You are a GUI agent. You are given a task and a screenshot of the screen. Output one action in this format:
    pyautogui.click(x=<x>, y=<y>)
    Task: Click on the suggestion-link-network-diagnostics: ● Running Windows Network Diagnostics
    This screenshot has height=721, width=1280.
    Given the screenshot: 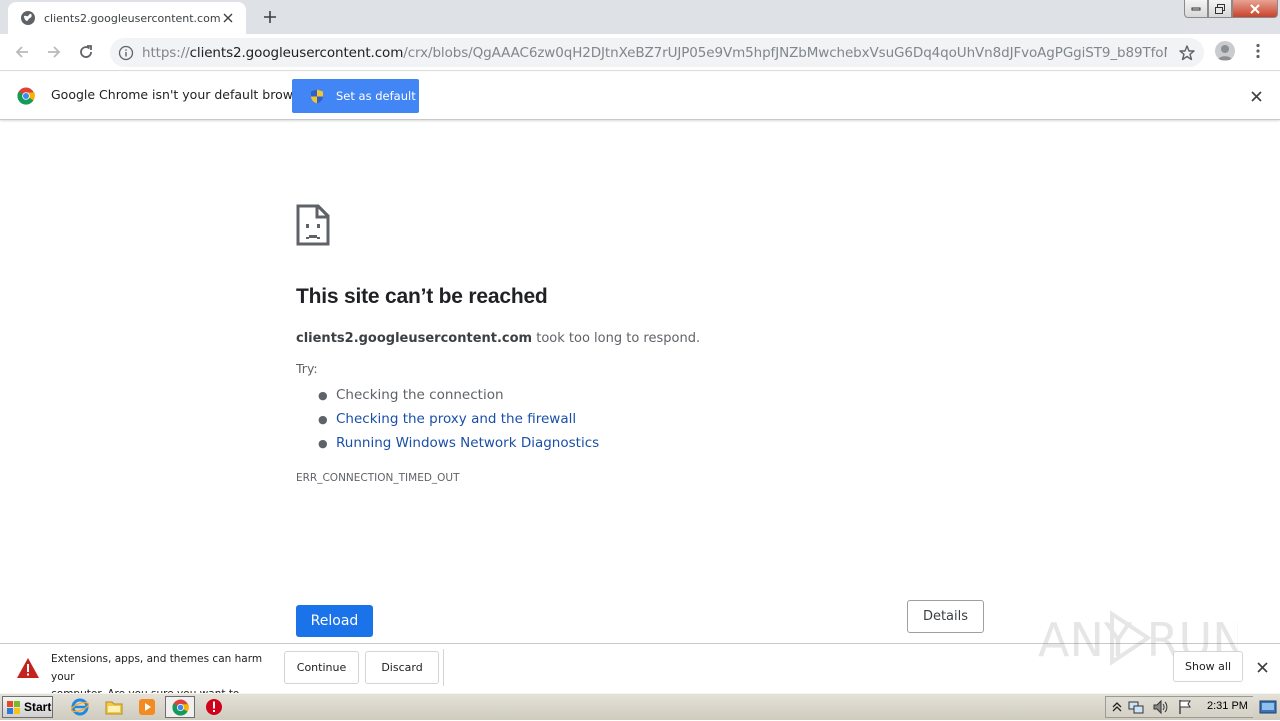 What is the action you would take?
    pyautogui.click(x=458, y=443)
    